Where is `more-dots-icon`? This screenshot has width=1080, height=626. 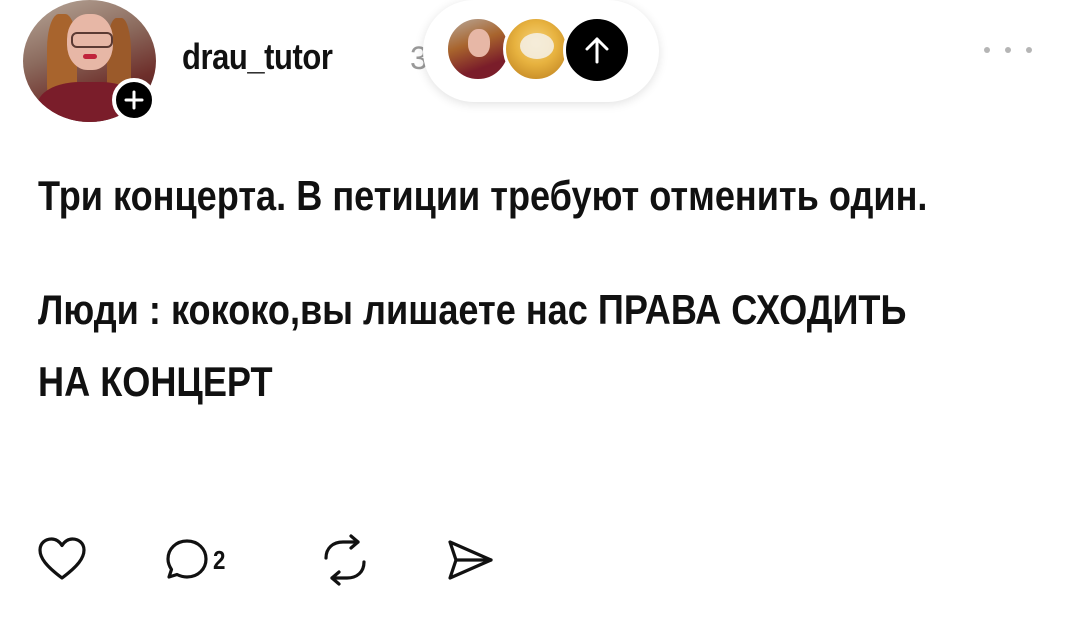
more-dots-icon is located at coordinates (987, 50).